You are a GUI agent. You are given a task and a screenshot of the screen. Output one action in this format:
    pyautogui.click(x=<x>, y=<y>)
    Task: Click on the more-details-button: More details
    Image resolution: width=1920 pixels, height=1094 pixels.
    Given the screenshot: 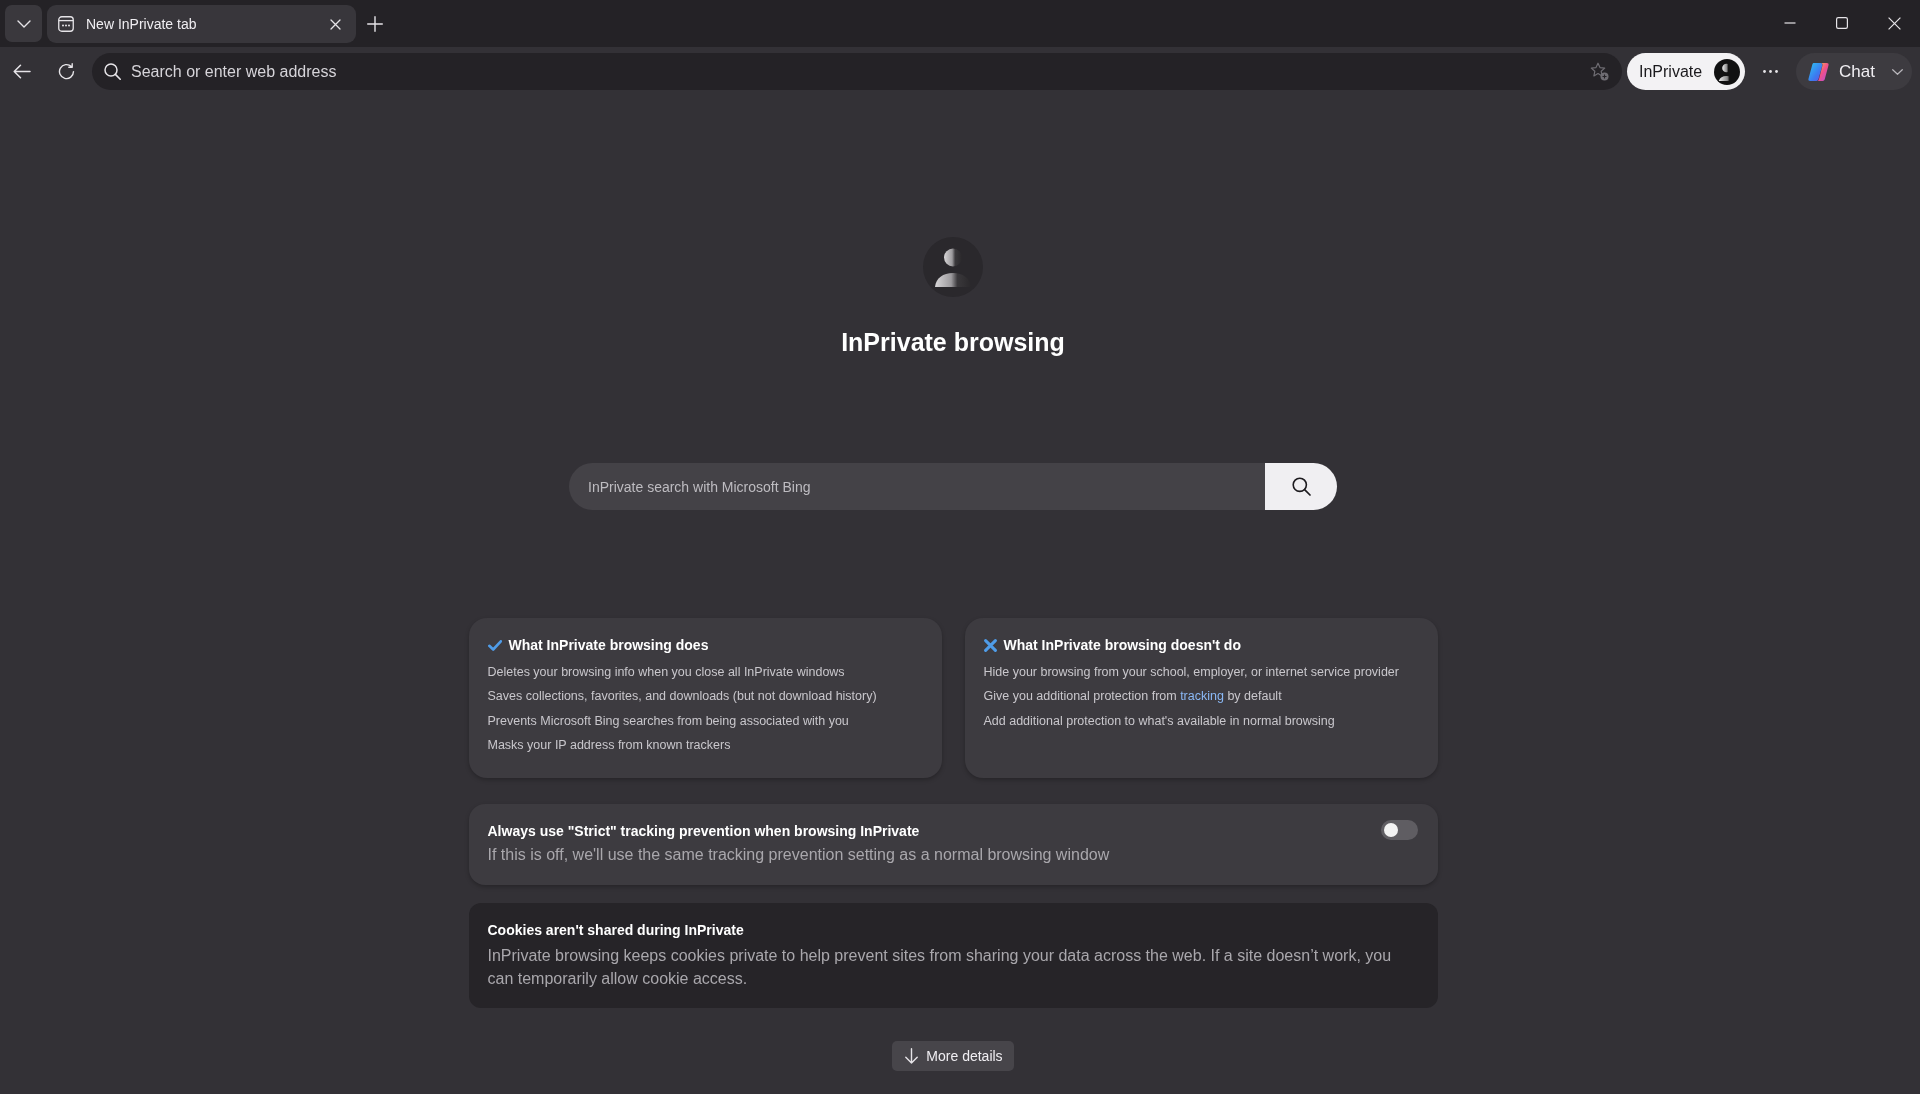 What is the action you would take?
    pyautogui.click(x=953, y=1056)
    